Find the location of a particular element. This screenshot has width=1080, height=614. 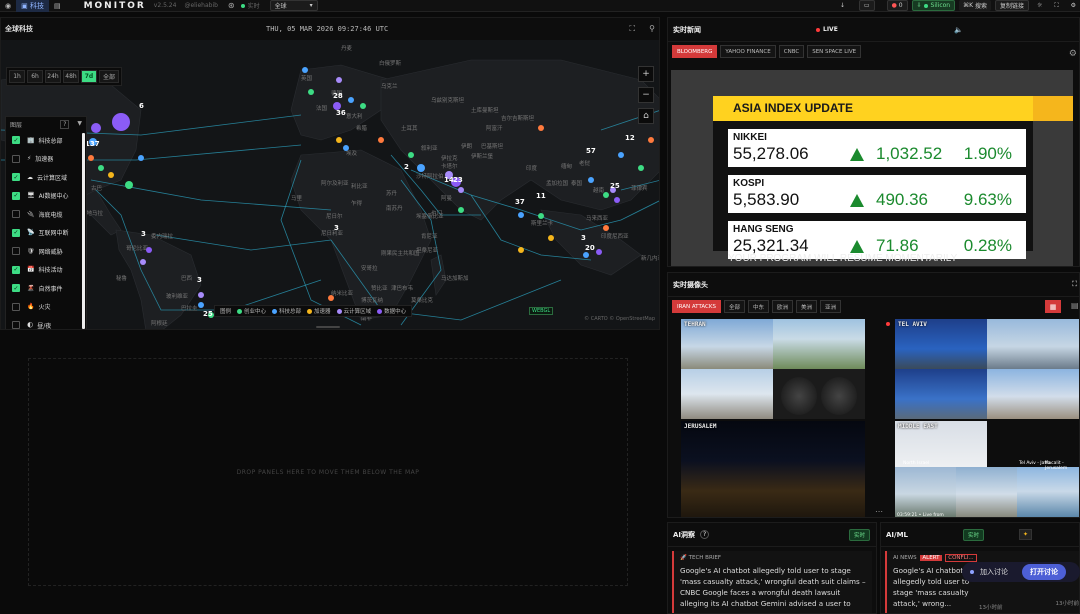

grid-view-icon: ▦ is located at coordinates (1053, 306).